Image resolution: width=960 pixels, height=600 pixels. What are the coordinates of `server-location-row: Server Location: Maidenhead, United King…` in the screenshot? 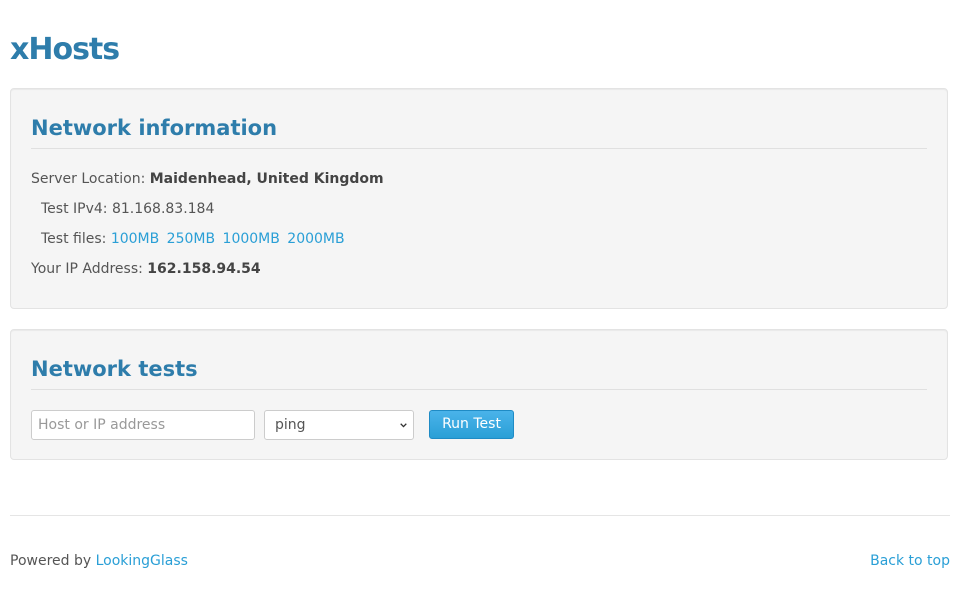 It's located at (207, 179).